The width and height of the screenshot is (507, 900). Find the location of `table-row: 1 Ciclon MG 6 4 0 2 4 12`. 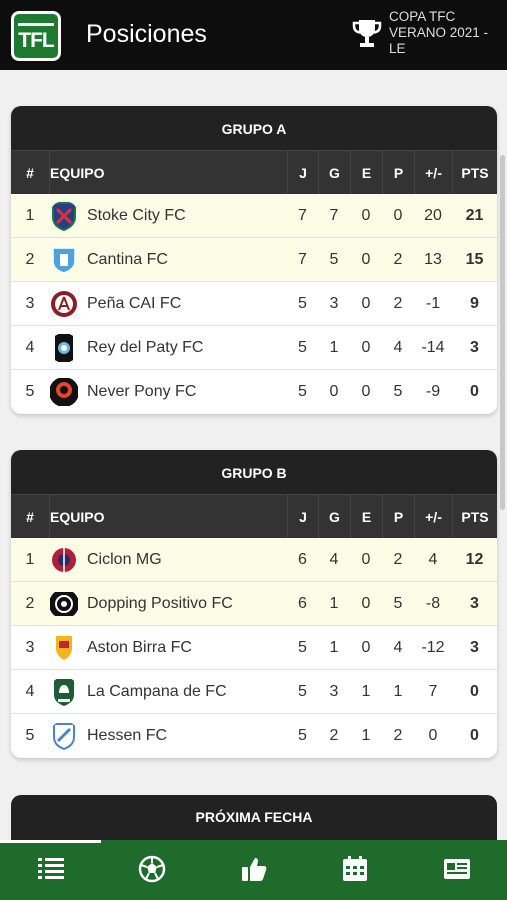

table-row: 1 Ciclon MG 6 4 0 2 4 12 is located at coordinates (254, 560).